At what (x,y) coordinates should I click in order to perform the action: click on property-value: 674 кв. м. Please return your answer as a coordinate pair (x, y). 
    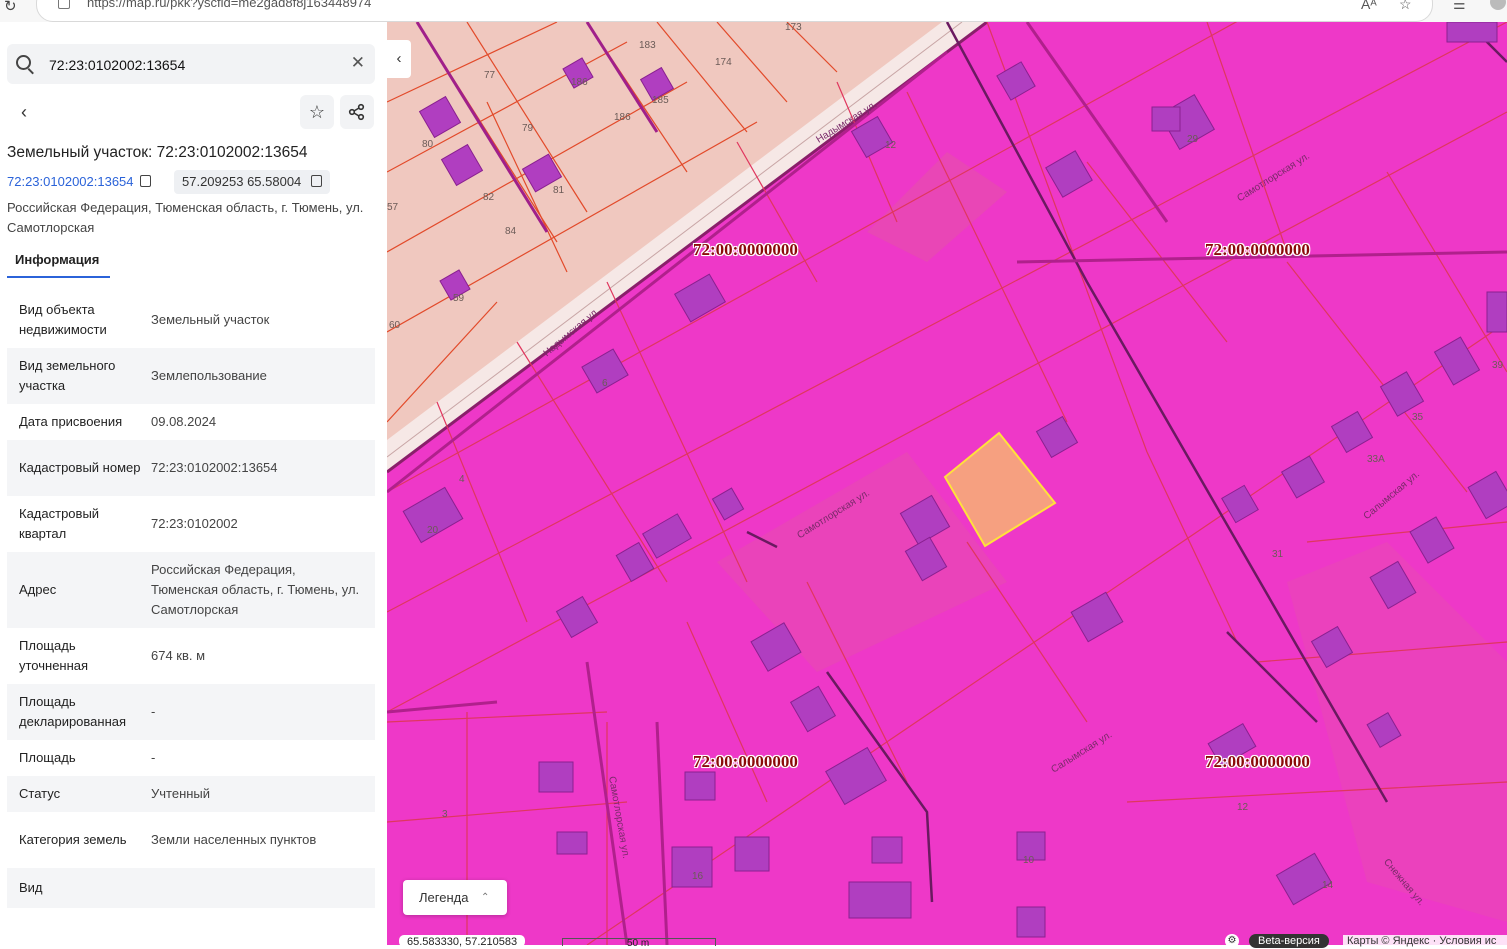
    Looking at the image, I should click on (178, 655).